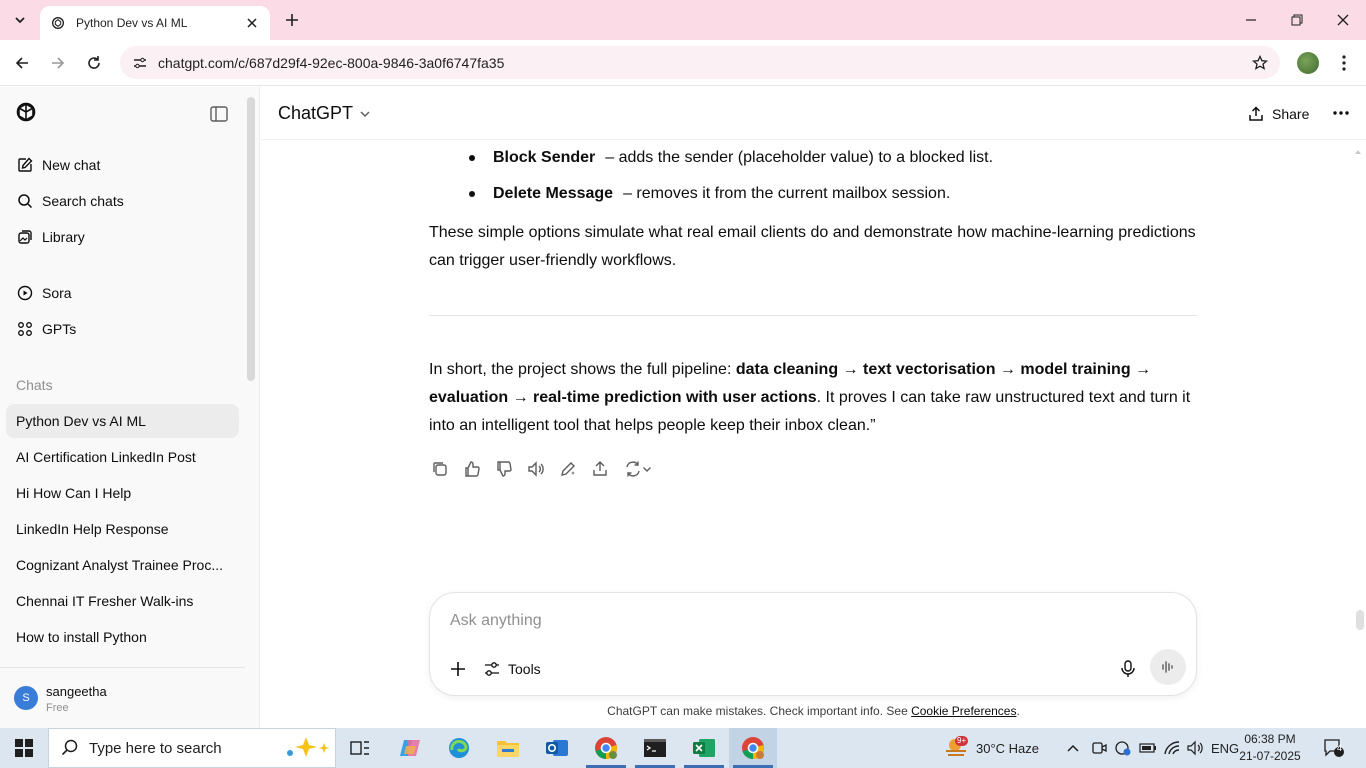 Image resolution: width=1366 pixels, height=768 pixels. What do you see at coordinates (704, 748) in the screenshot?
I see `excel-app` at bounding box center [704, 748].